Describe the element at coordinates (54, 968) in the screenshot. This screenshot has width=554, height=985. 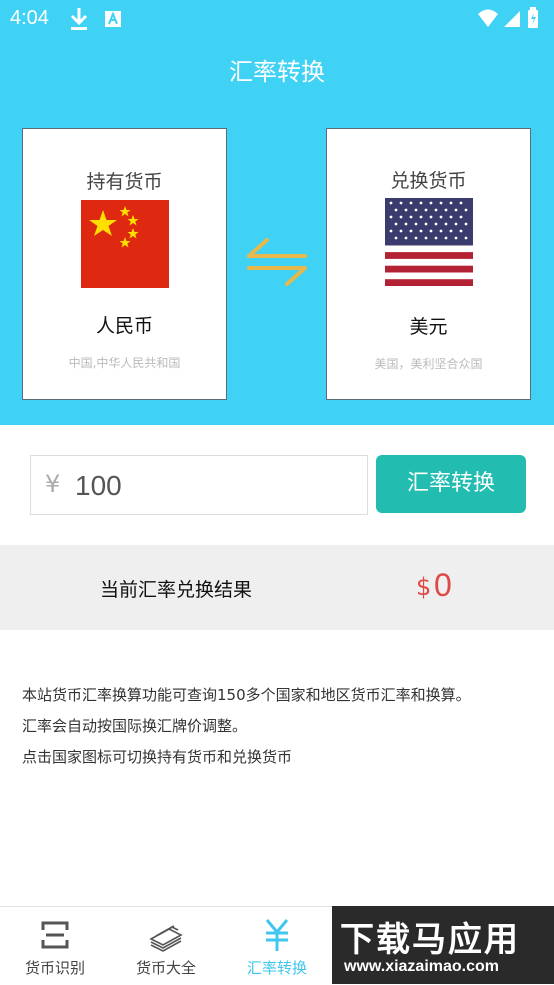
I see `nav-label: 货币识别` at that location.